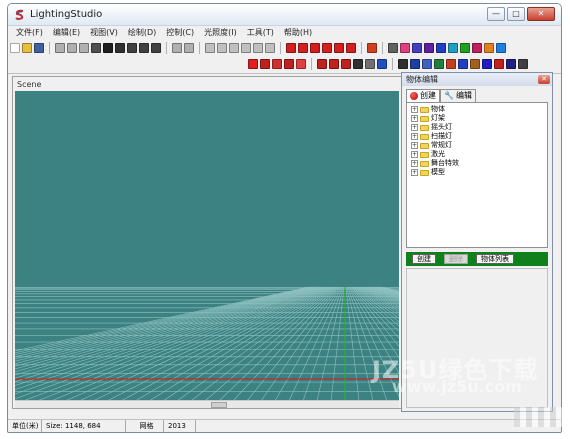  I want to click on object-tree: + 物体 + 灯架 + 摇头灯 + 扫描灯 + 常规灯 + 激光 + 舞台特效 + 模型, so click(477, 175).